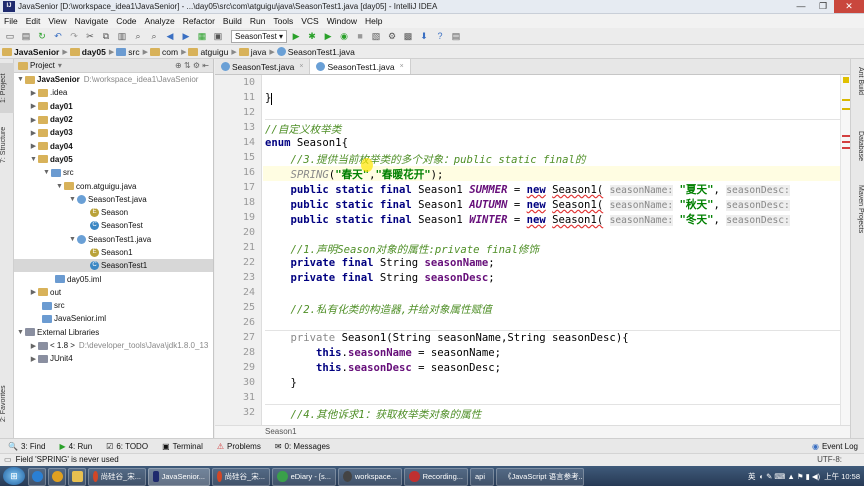  Describe the element at coordinates (312, 36) in the screenshot. I see `debug-icon: ✱` at that location.